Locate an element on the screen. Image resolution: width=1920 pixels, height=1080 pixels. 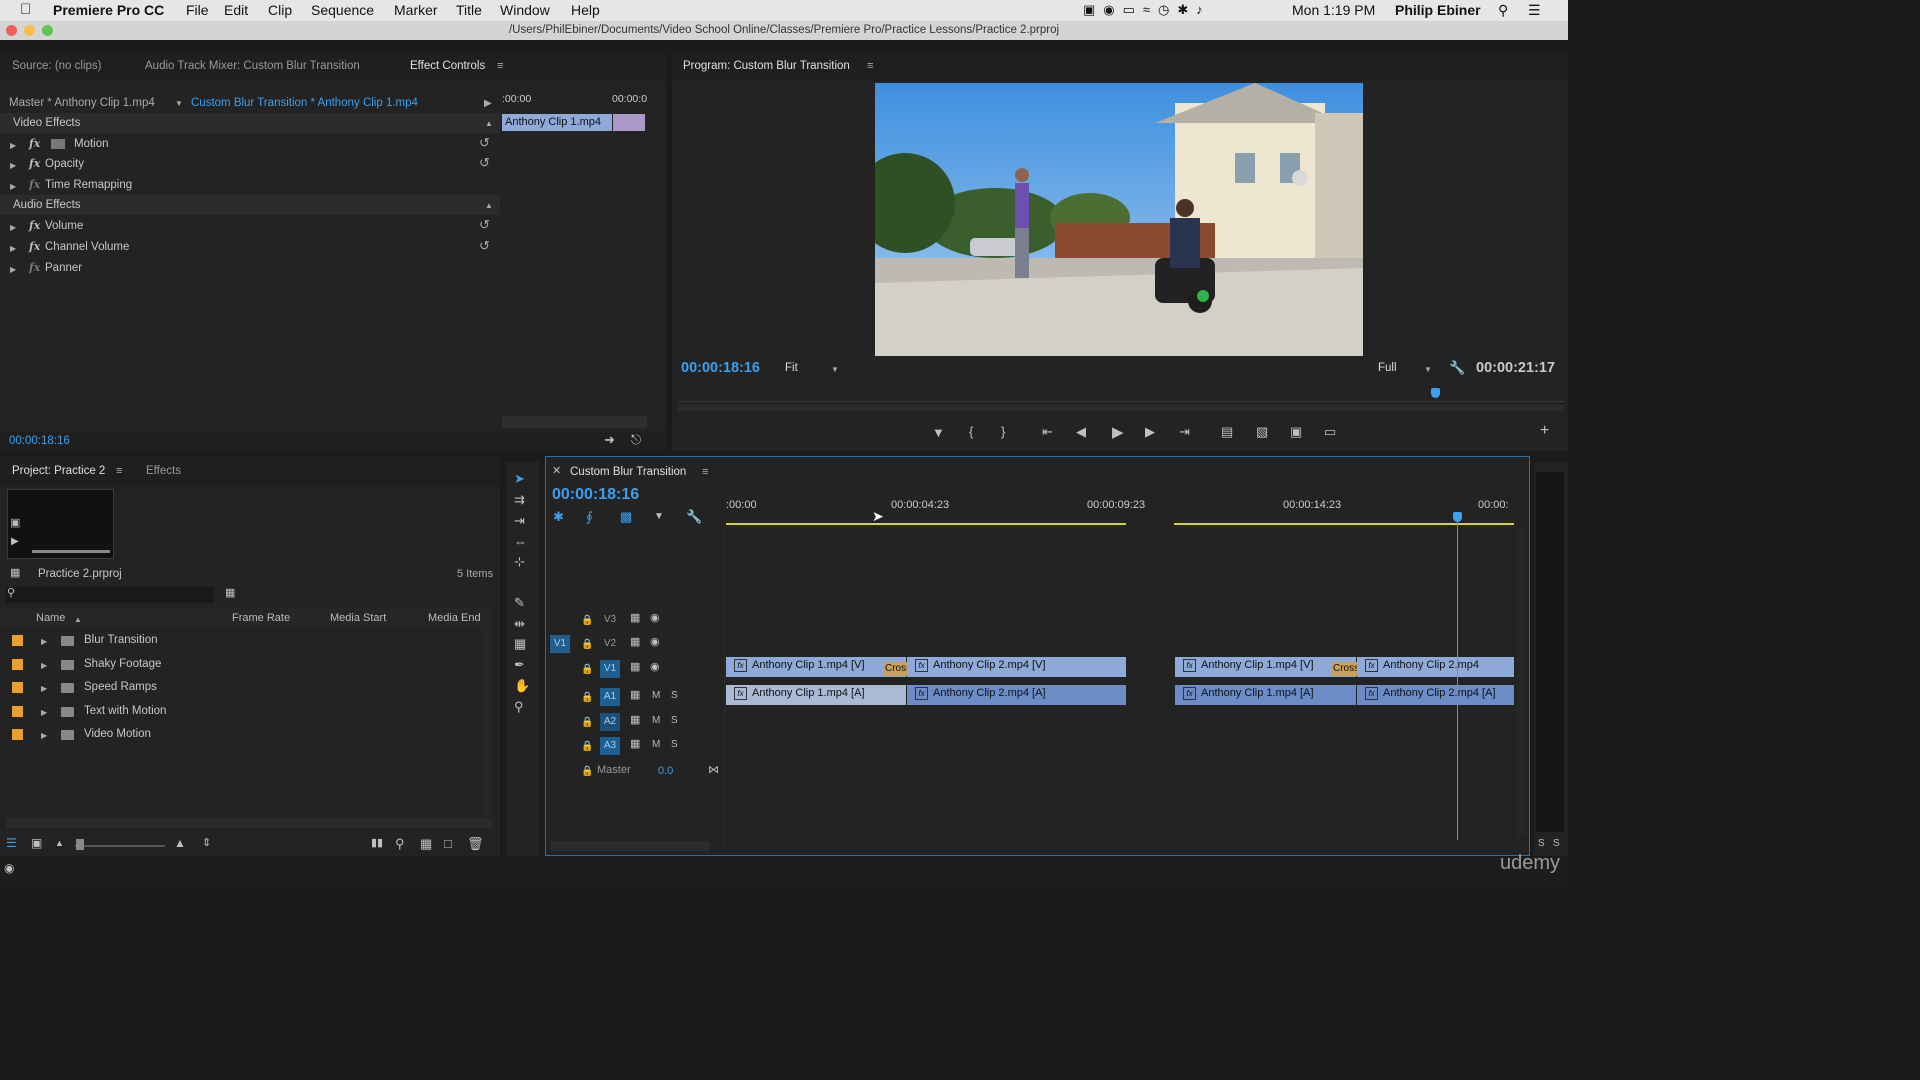
bin-name: Text with Motion is located at coordinates (125, 711).